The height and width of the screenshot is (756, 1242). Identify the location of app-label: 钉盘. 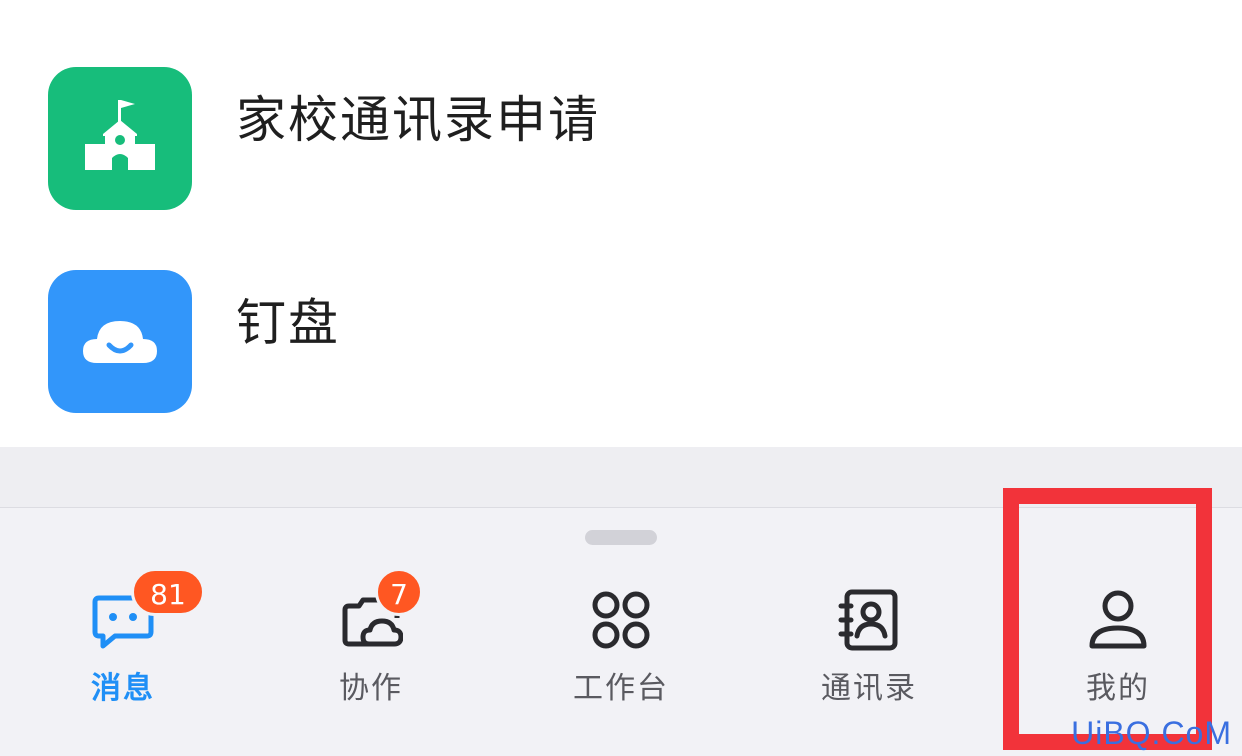
(288, 323).